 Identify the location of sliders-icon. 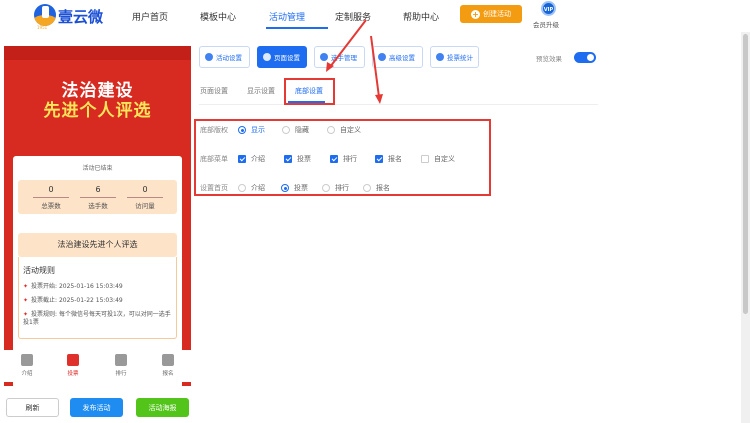
(382, 57).